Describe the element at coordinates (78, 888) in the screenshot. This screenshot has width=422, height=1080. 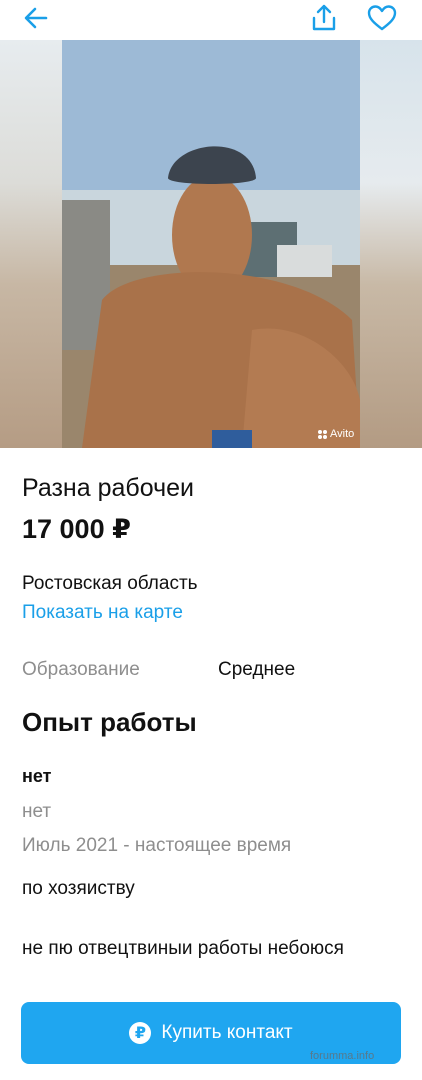
I see `experience-duties: по хозяиству` at that location.